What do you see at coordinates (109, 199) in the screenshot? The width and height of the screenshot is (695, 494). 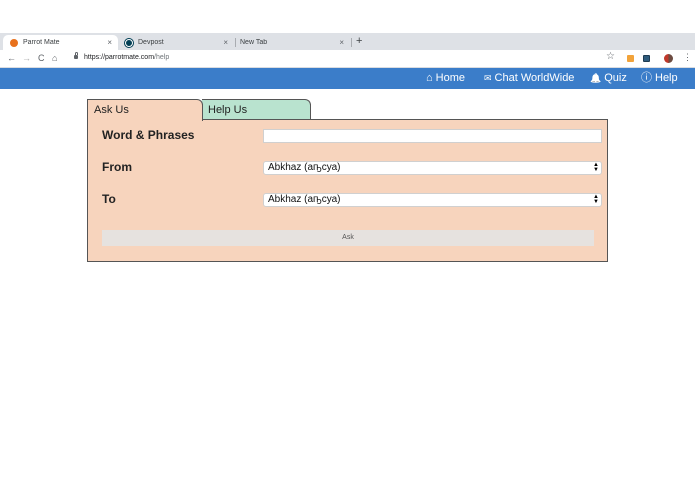 I see `to-label: To` at bounding box center [109, 199].